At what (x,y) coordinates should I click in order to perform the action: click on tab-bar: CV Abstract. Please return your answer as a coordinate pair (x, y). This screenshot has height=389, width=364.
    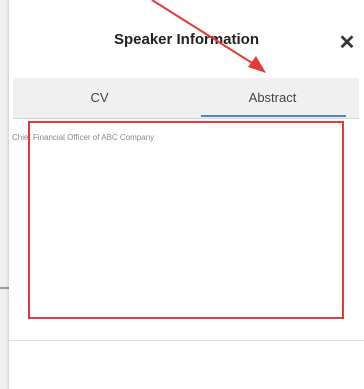
    Looking at the image, I should click on (186, 98).